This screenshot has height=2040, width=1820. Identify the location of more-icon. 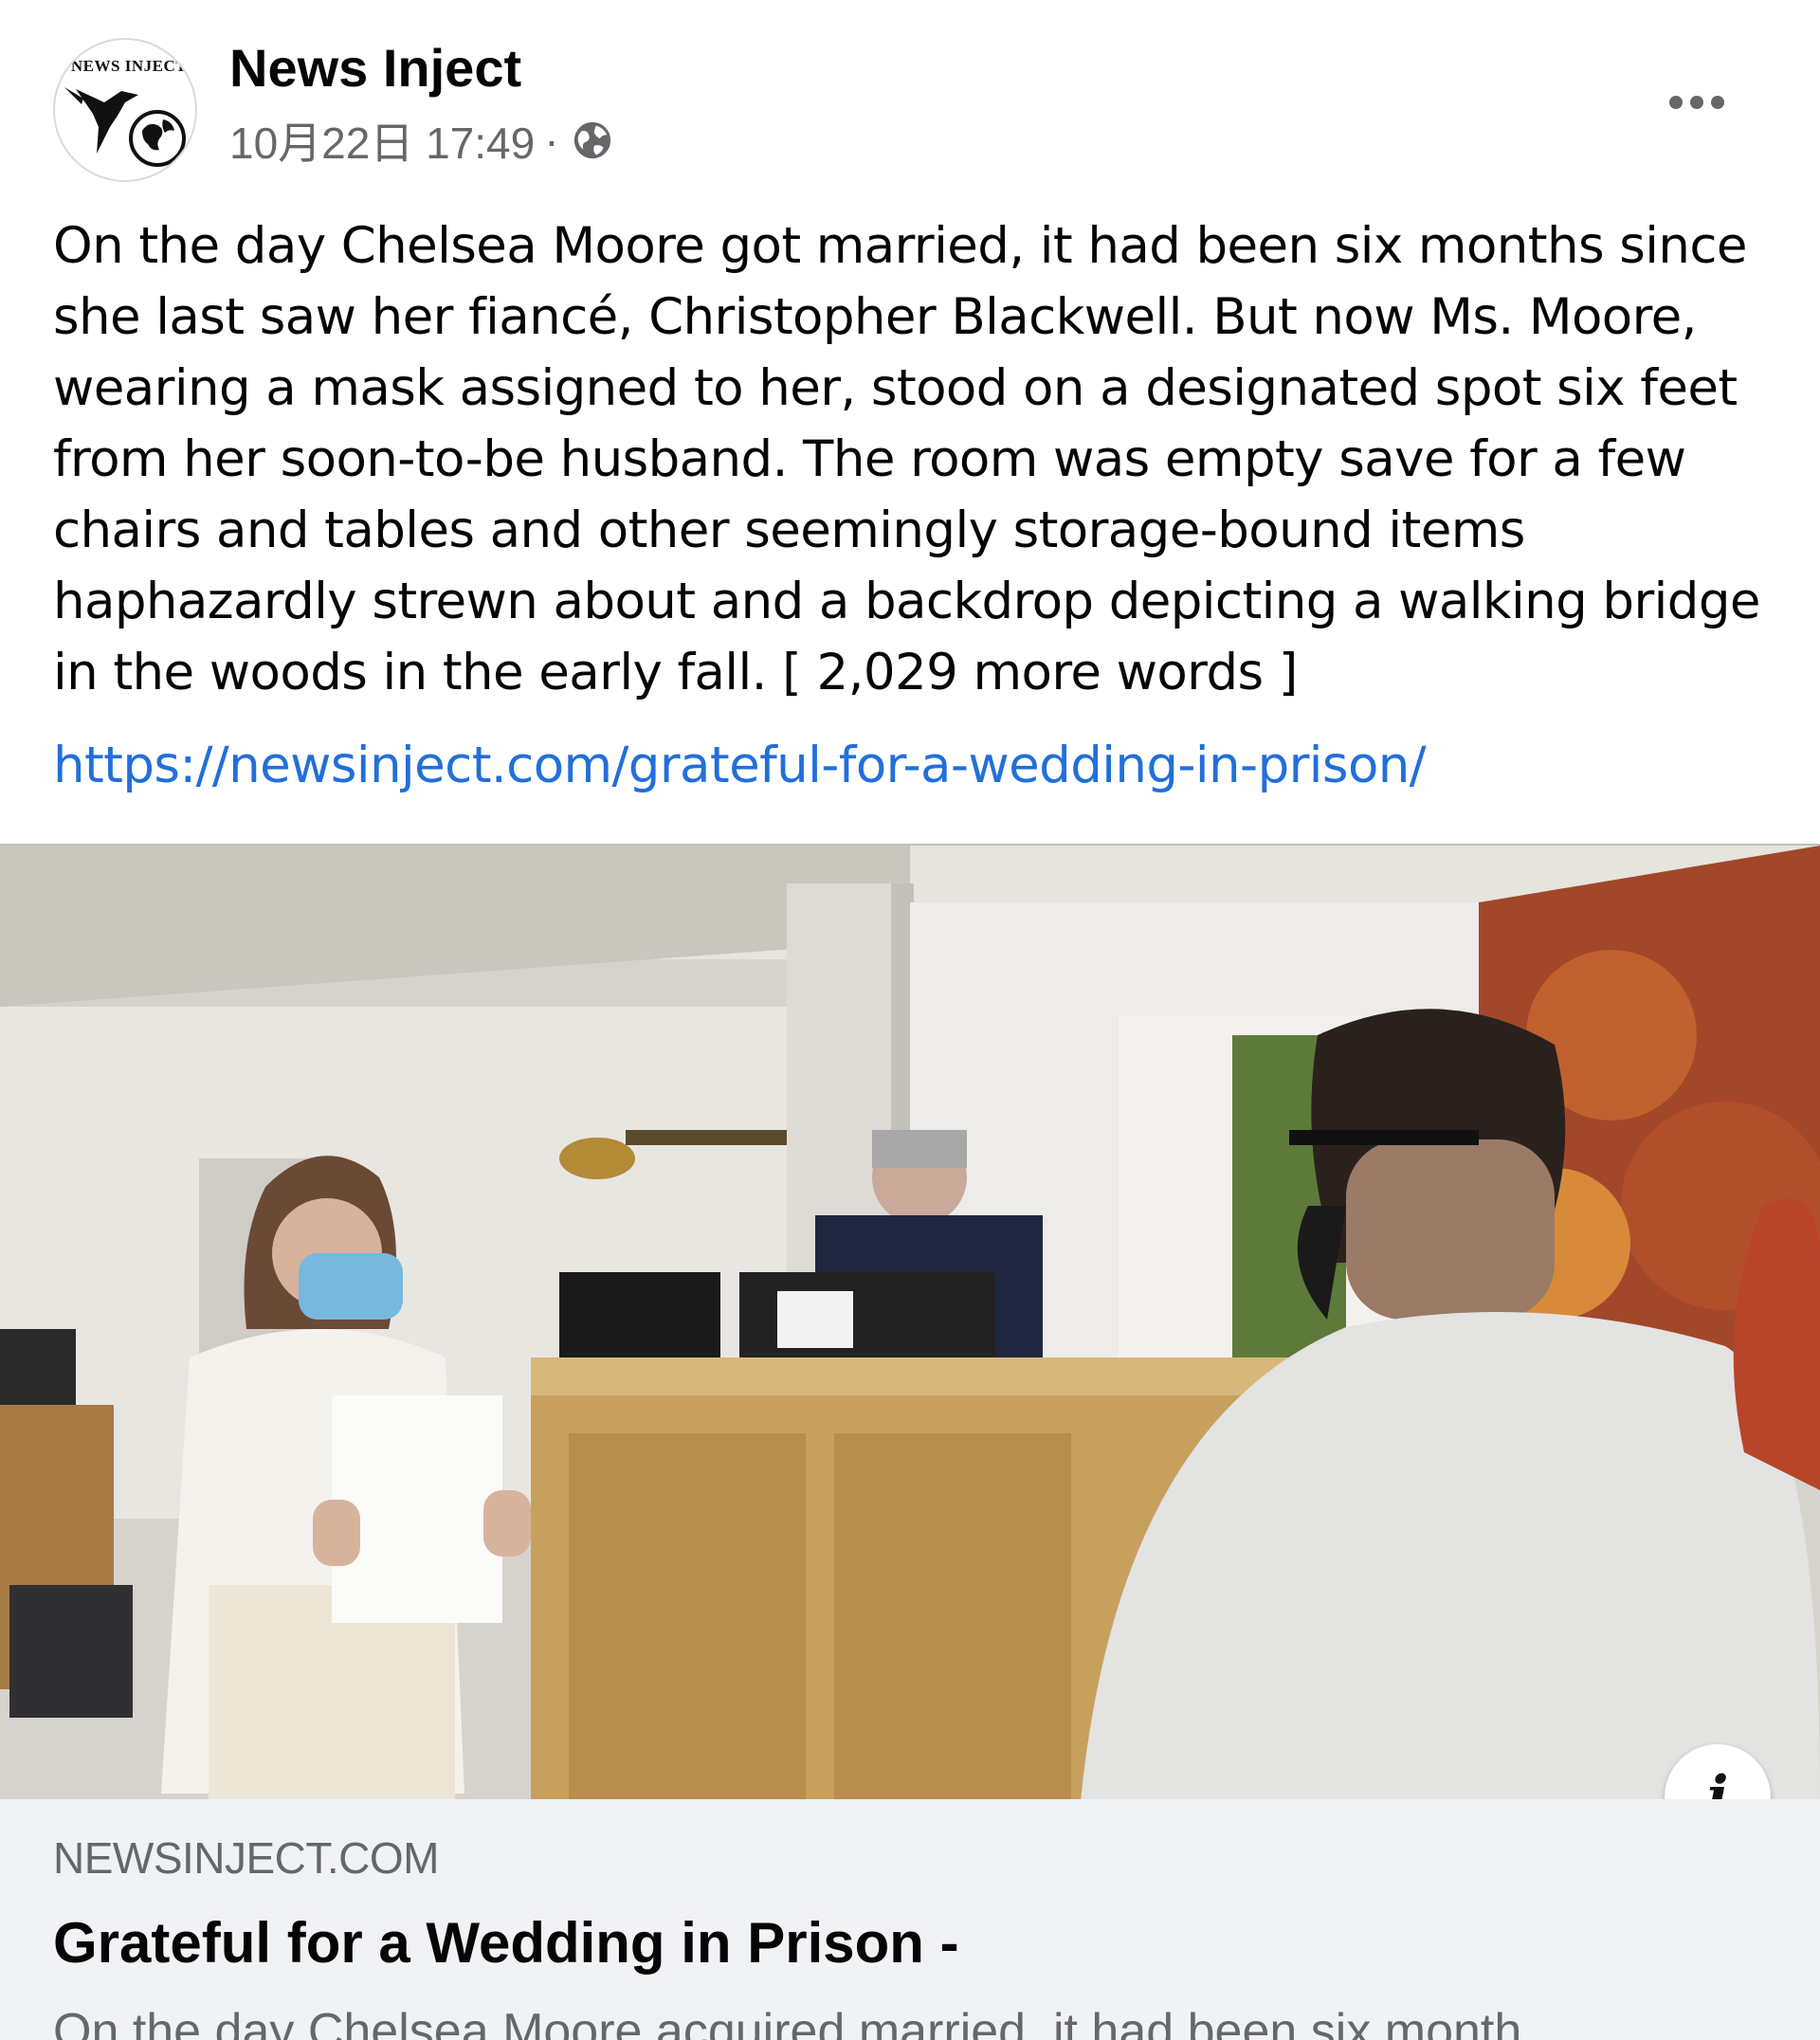
(1676, 102).